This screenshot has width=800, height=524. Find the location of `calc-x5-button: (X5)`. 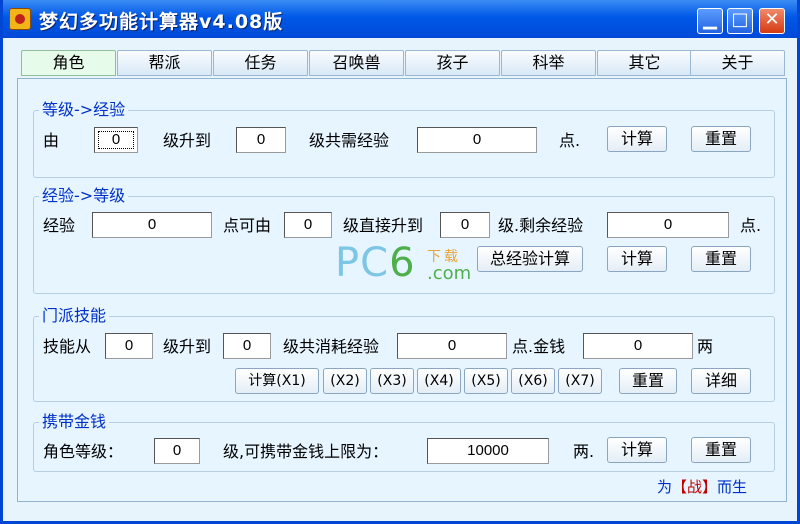

calc-x5-button: (X5) is located at coordinates (486, 381).